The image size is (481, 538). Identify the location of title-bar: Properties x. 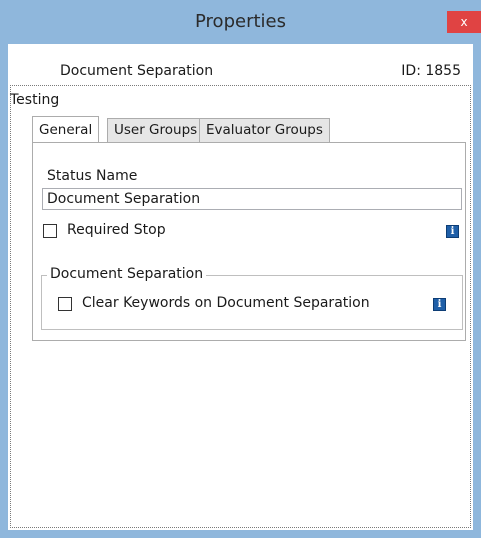
(240, 22).